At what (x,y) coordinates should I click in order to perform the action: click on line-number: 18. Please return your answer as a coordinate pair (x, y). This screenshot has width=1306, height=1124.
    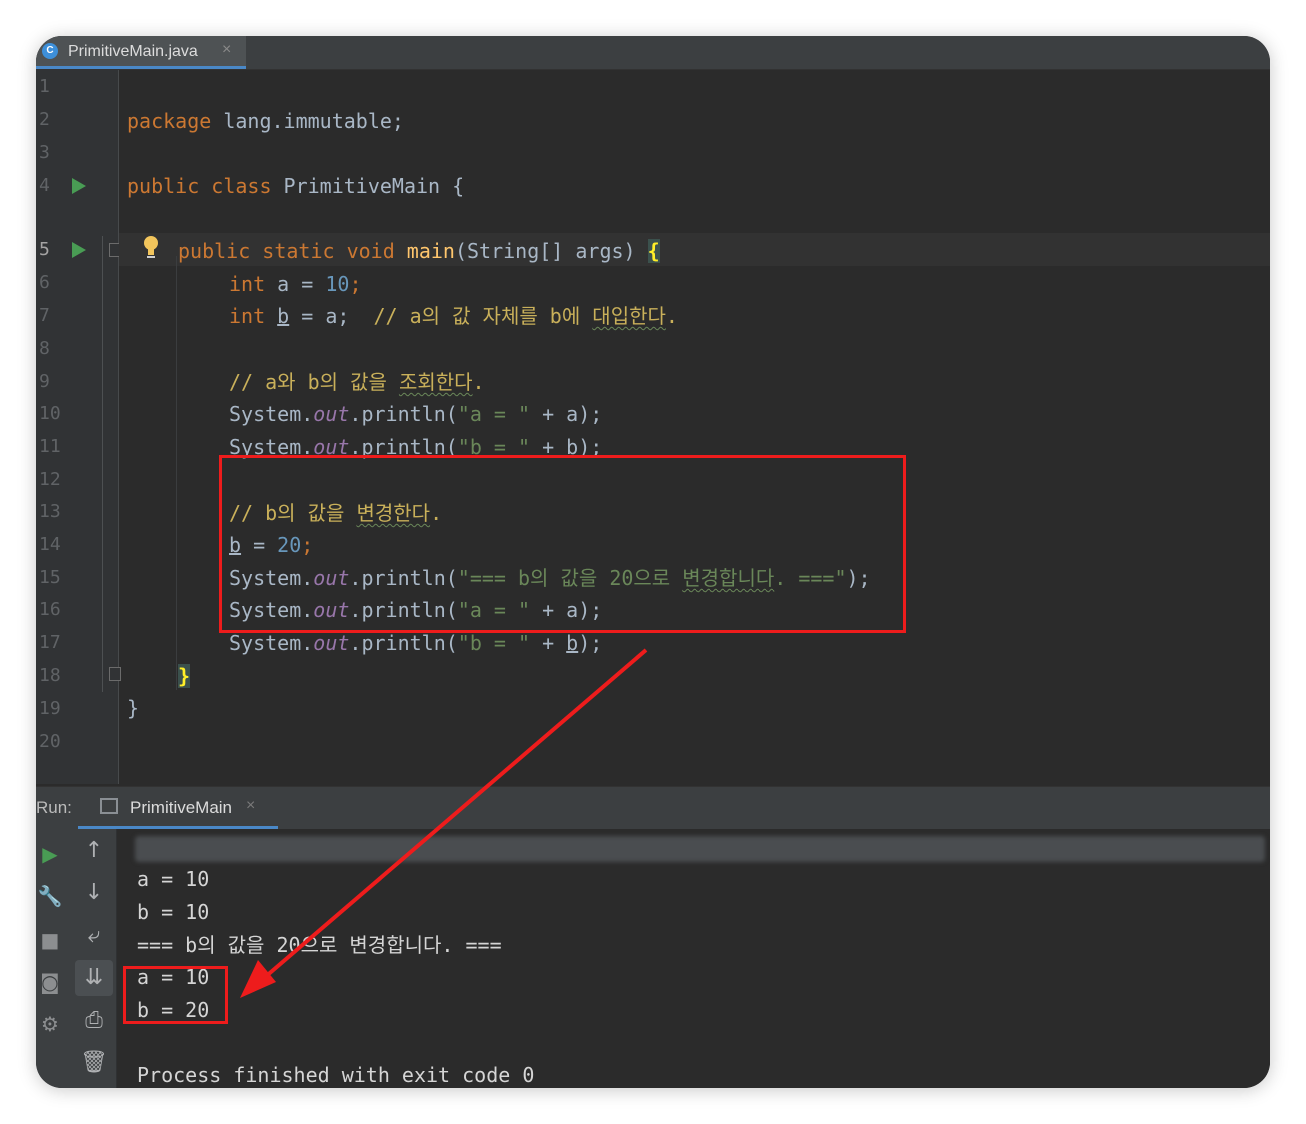
    Looking at the image, I should click on (50, 675).